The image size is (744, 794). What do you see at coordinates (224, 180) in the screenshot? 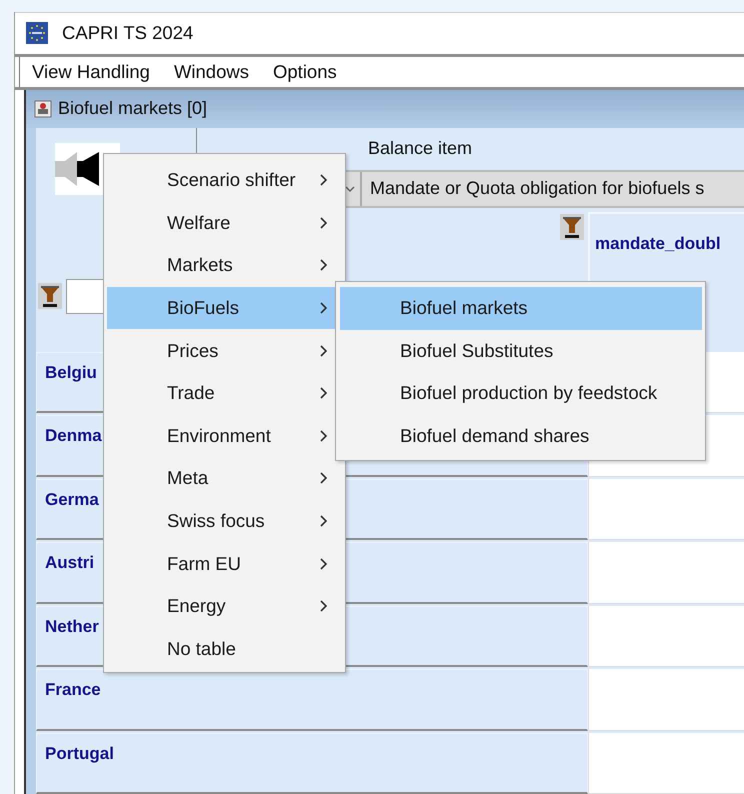
I see `menu-item: Scenario shifter` at bounding box center [224, 180].